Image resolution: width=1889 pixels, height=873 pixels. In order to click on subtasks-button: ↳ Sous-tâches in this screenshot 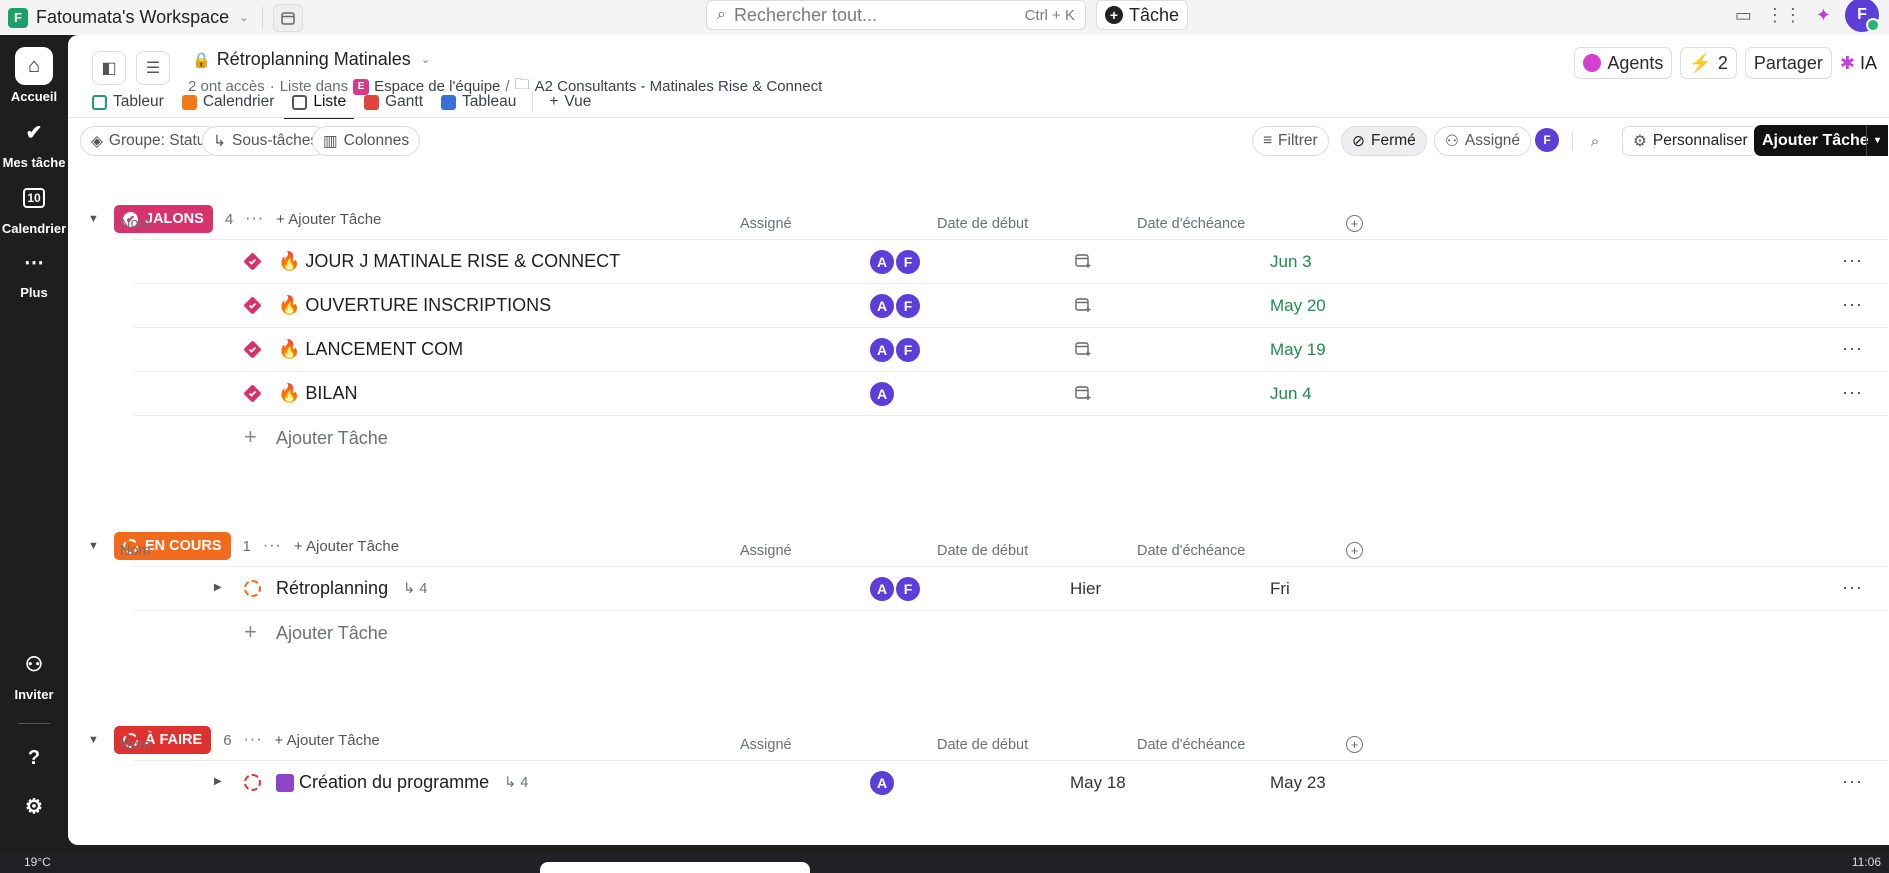, I will do `click(266, 141)`.